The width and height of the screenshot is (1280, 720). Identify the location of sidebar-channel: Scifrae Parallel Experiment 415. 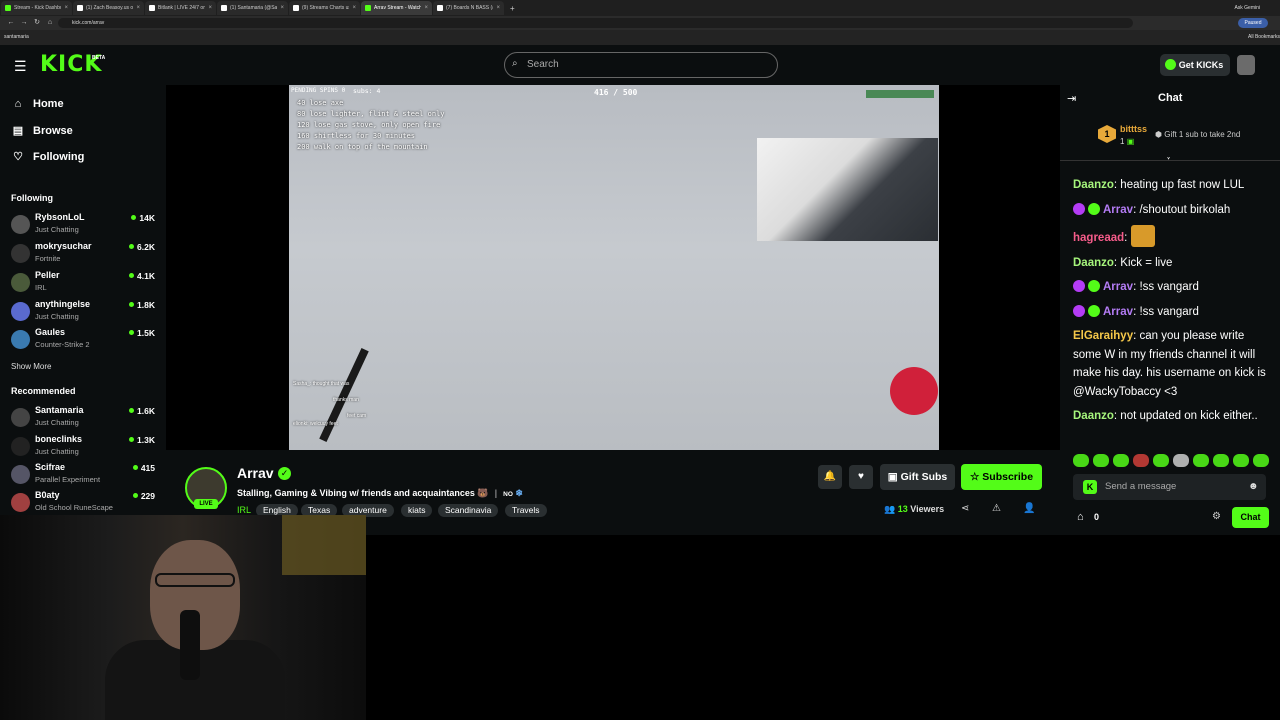
(85, 475).